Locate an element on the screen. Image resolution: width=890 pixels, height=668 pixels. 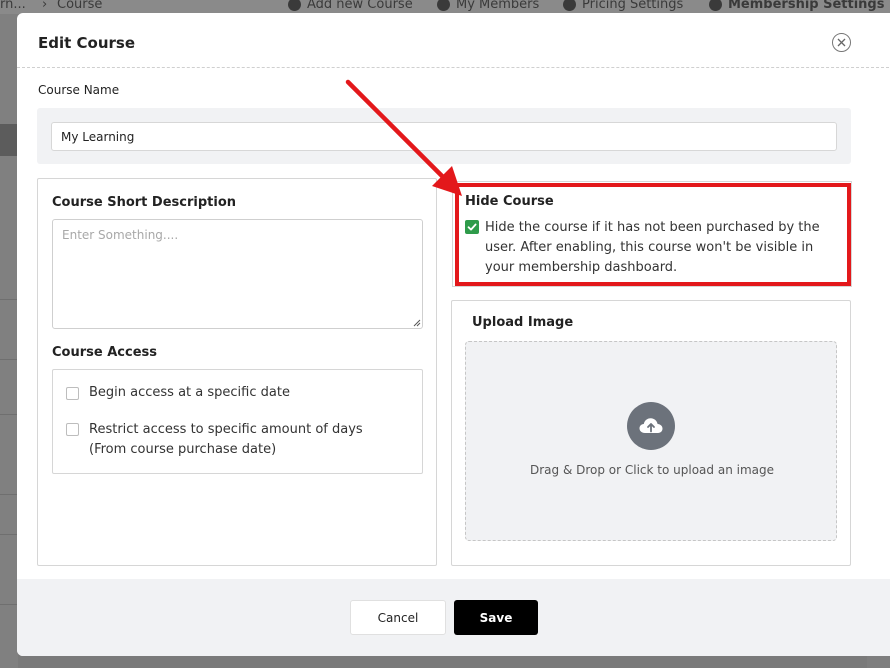
background-breadcrumb-chevron-icon: › is located at coordinates (45, 6).